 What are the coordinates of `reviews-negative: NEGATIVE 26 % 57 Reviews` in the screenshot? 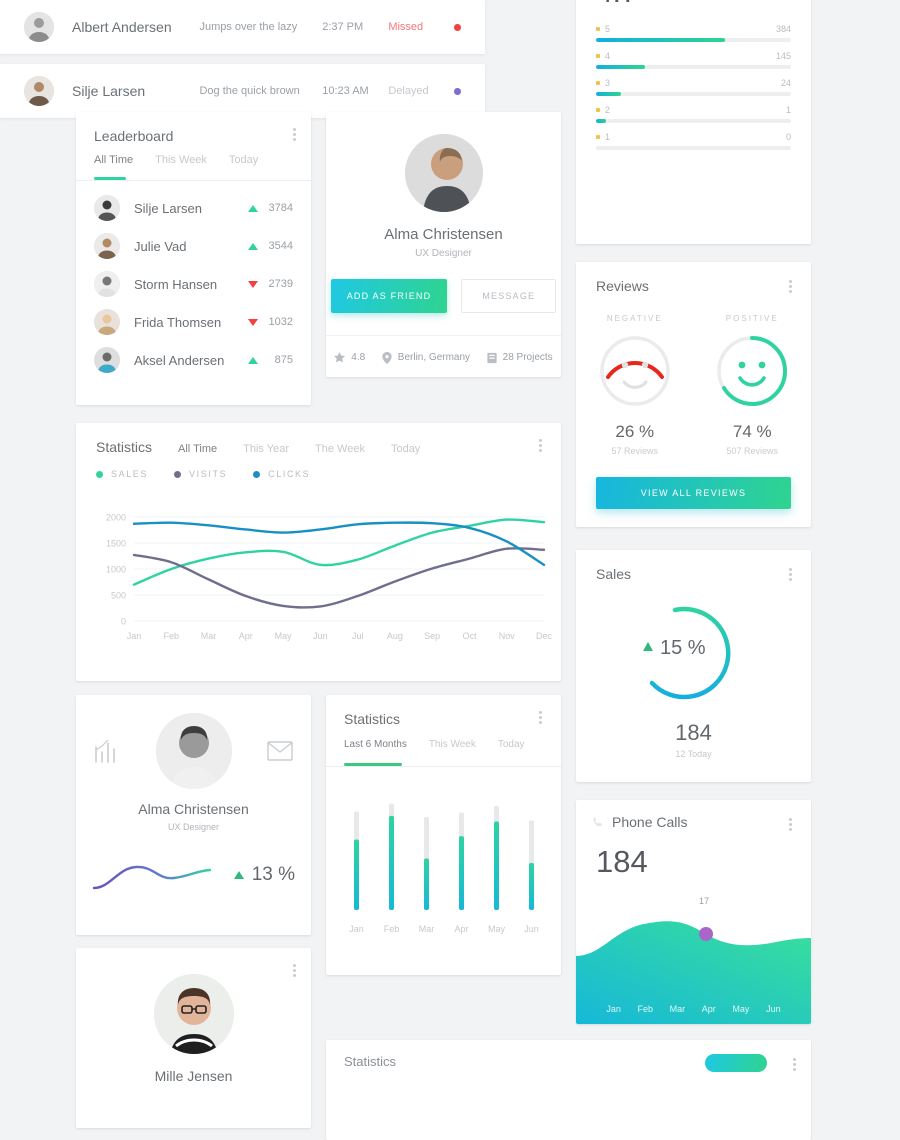 It's located at (635, 385).